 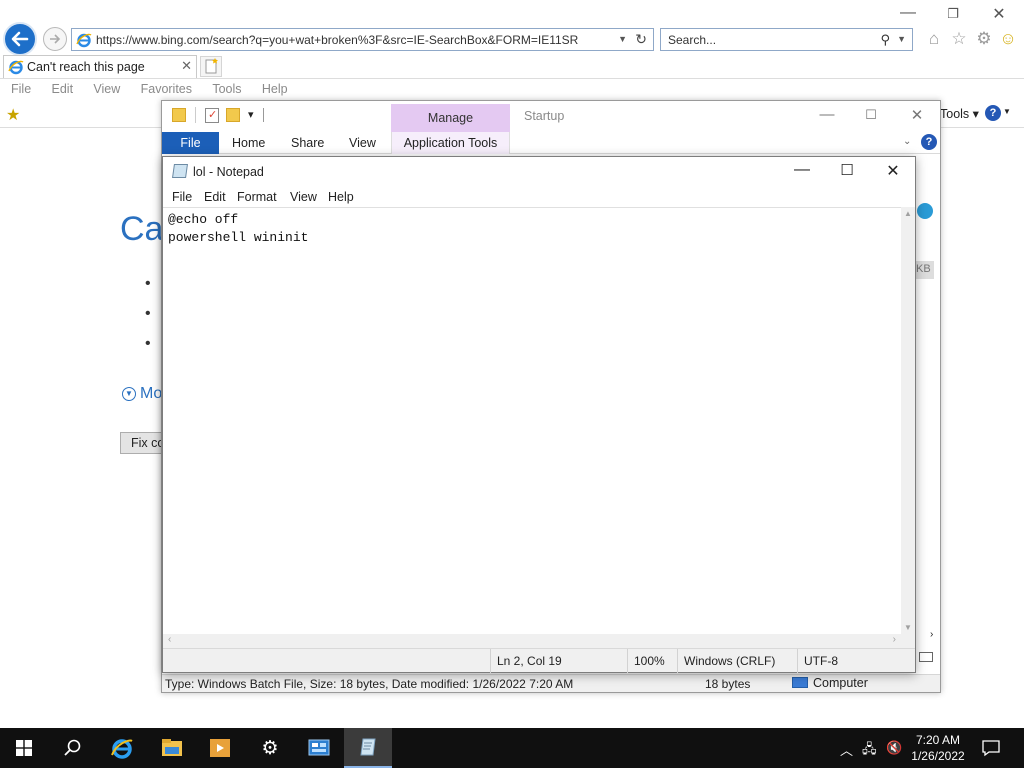 I want to click on ribbon-tab-share: Share, so click(x=307, y=143).